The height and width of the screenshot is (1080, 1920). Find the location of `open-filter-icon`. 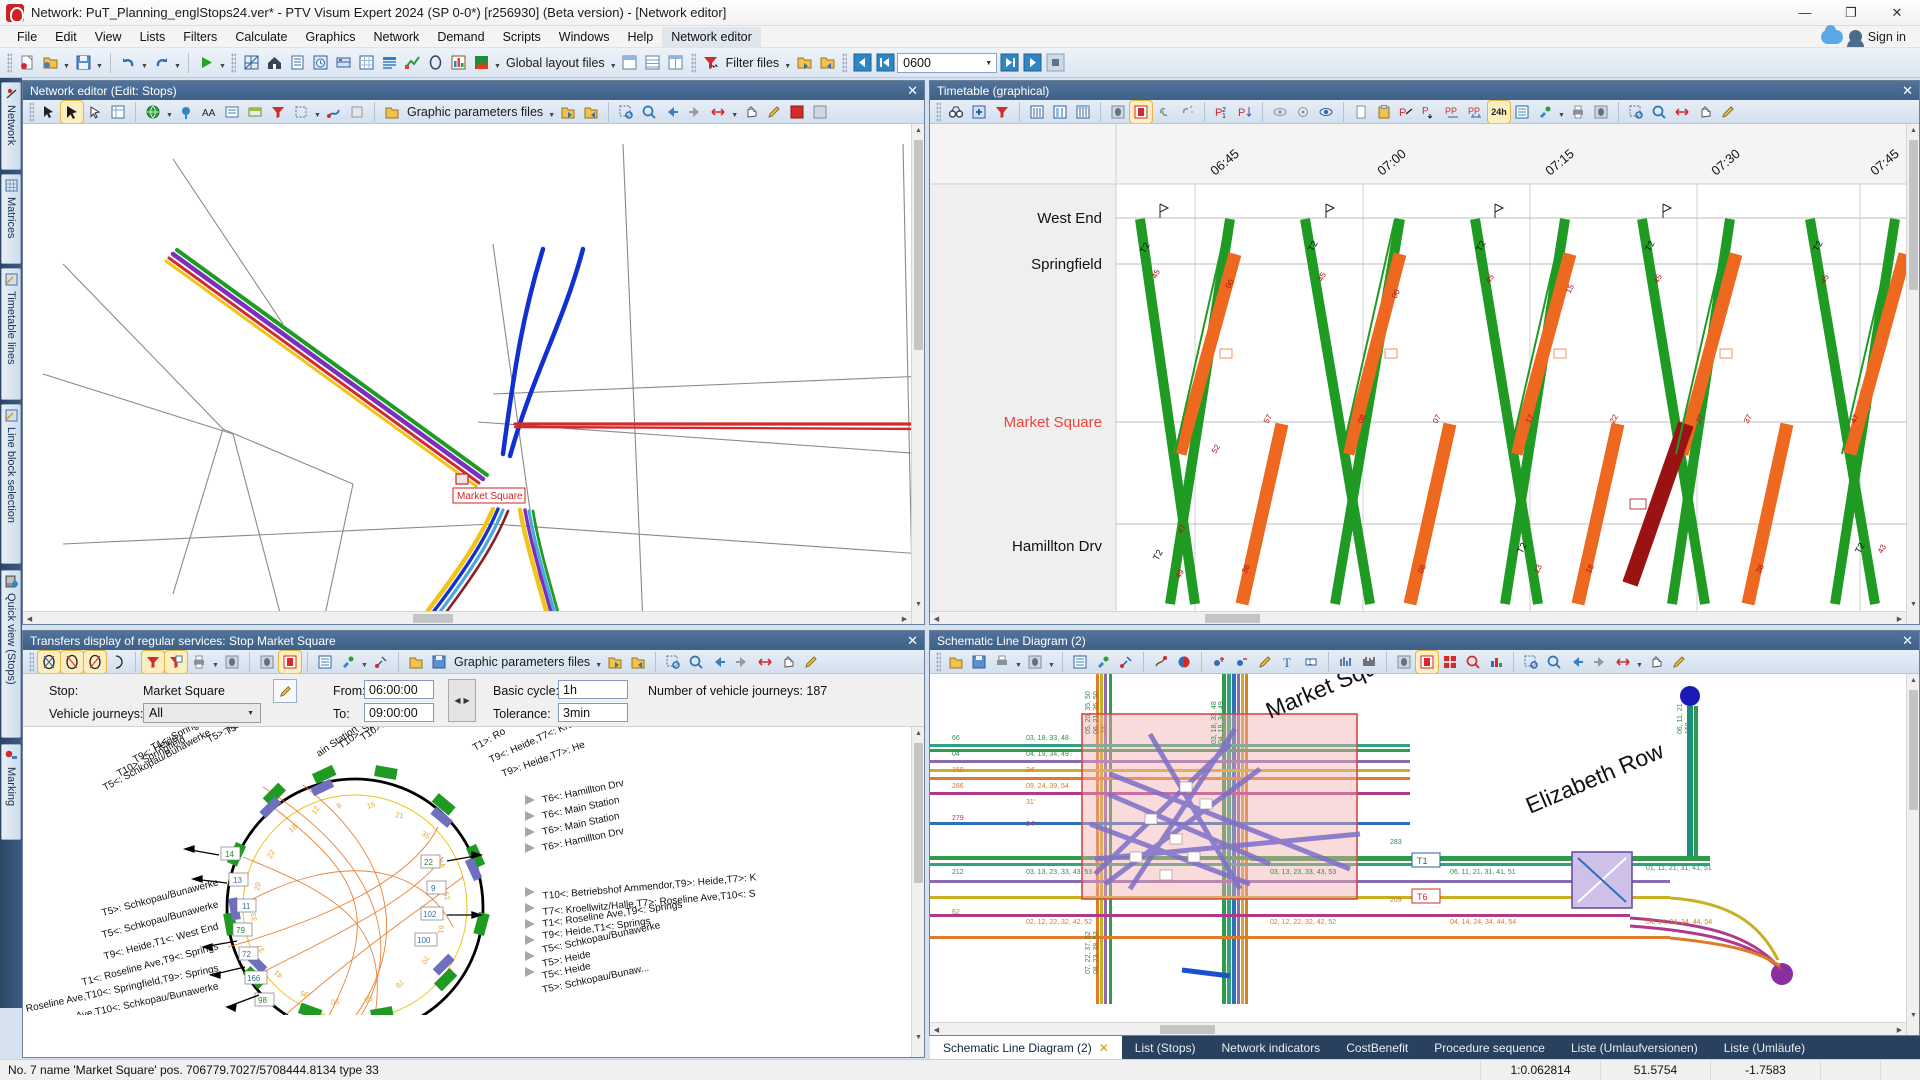

open-filter-icon is located at coordinates (804, 63).